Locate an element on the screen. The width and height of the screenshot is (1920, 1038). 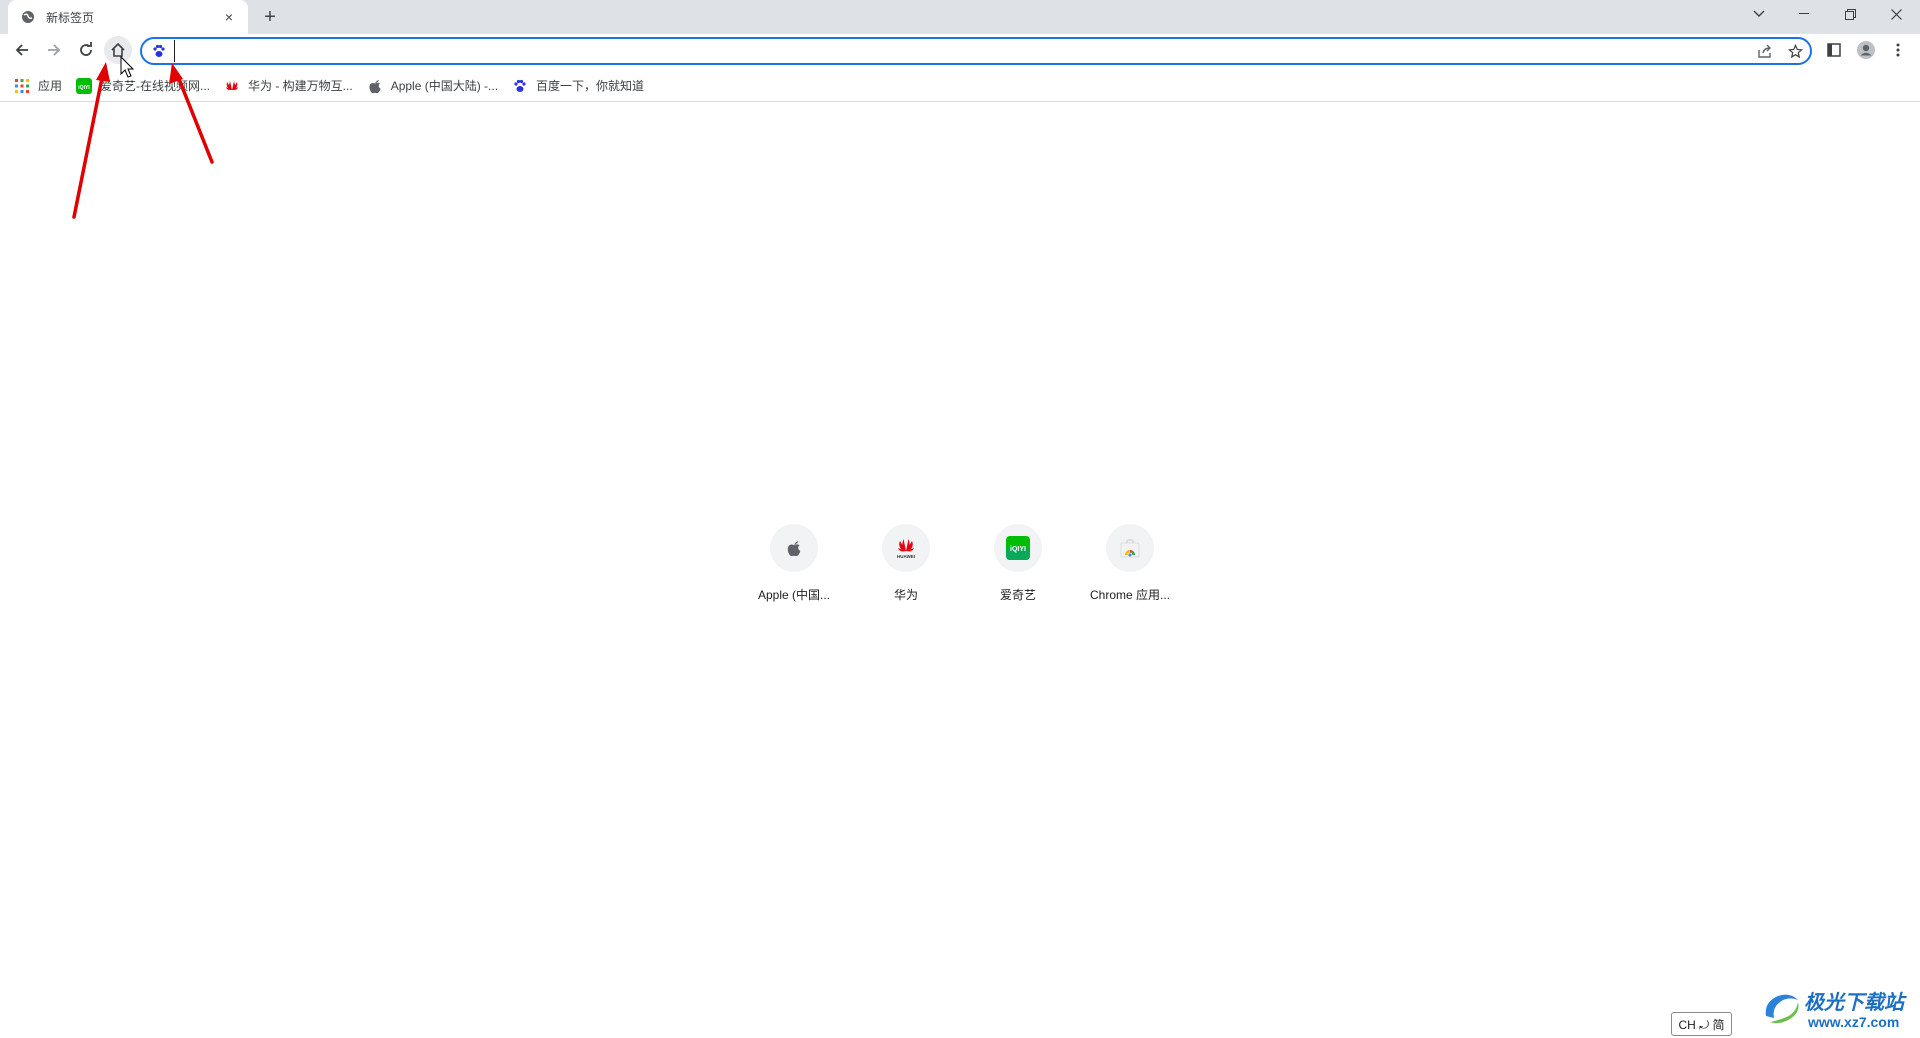
ime-indicator: CH ⤾ 简 is located at coordinates (1701, 1024).